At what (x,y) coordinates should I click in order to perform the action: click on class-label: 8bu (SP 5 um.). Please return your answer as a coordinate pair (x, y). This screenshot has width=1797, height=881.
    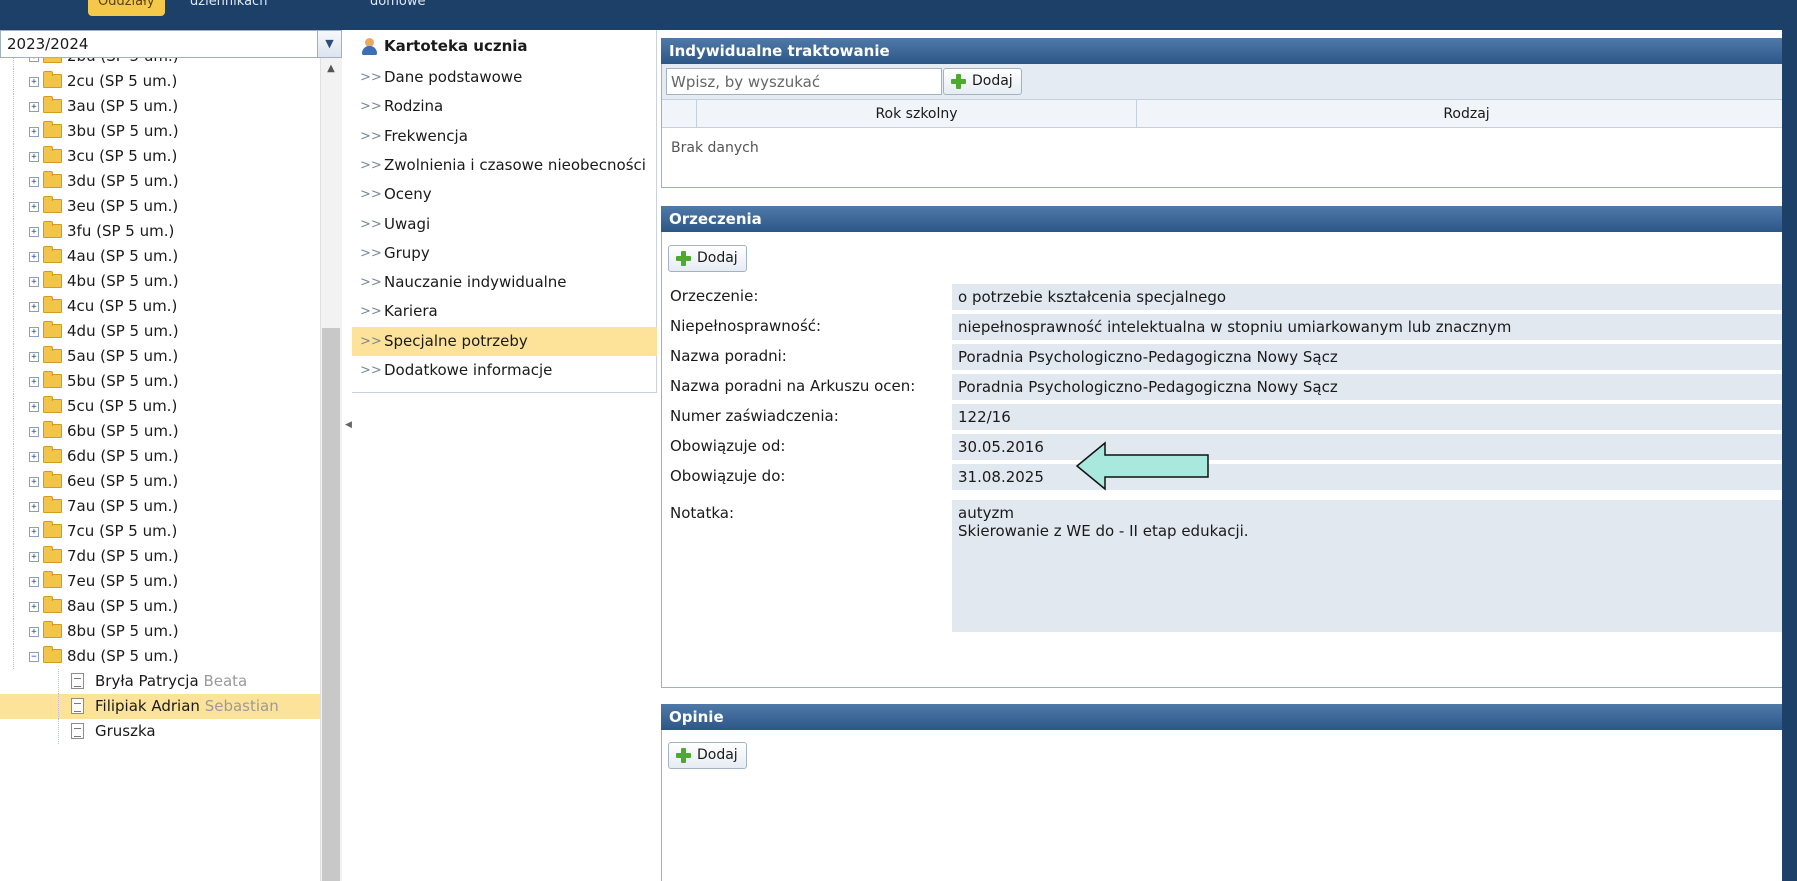
    Looking at the image, I should click on (123, 631).